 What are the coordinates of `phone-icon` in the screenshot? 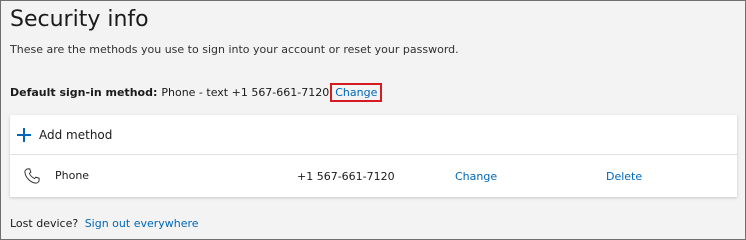 It's located at (32, 176).